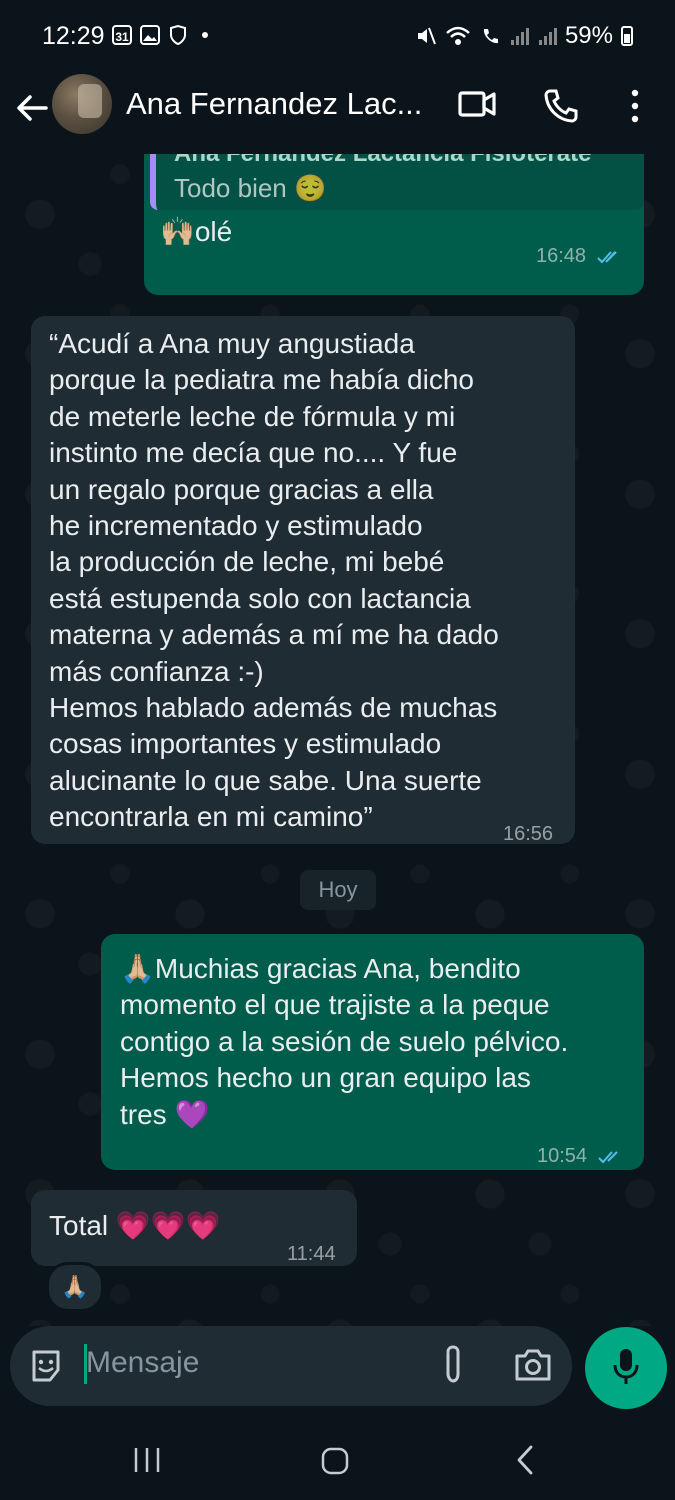 The image size is (675, 1500). I want to click on wifi-calling-icon, so click(490, 36).